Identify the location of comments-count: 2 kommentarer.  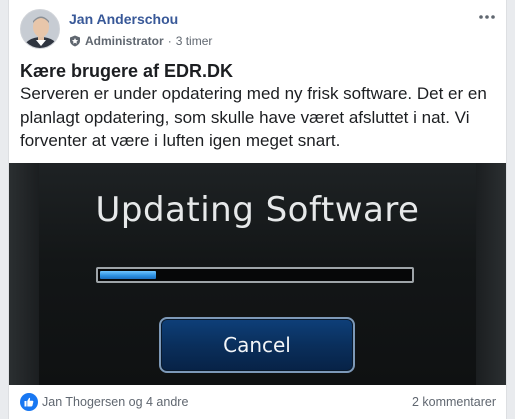
(454, 402).